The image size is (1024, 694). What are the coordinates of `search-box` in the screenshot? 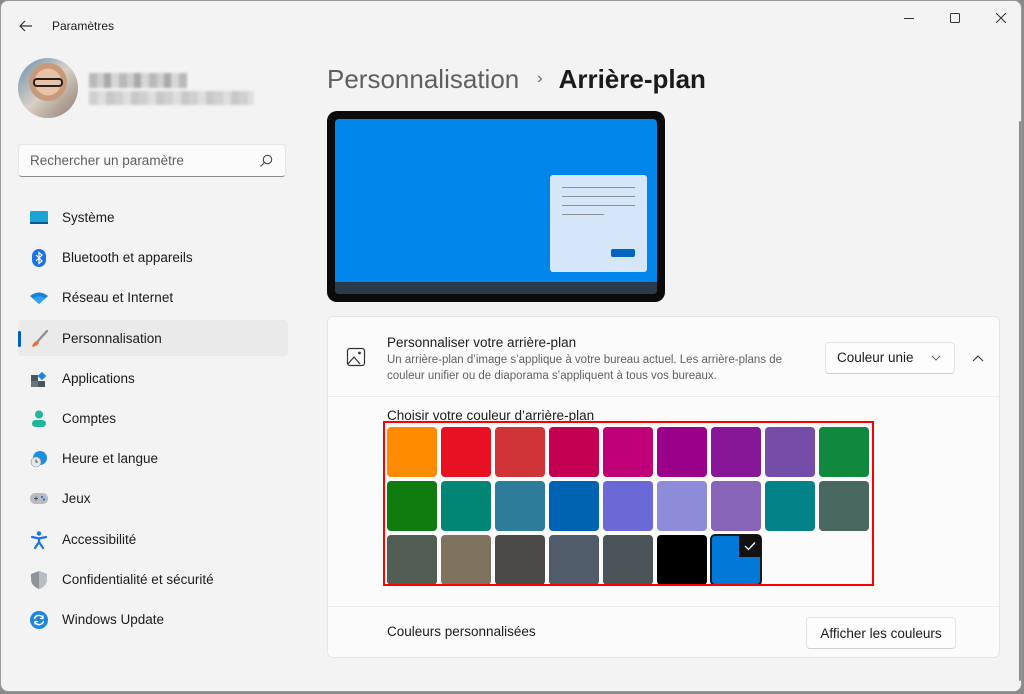 It's located at (152, 160).